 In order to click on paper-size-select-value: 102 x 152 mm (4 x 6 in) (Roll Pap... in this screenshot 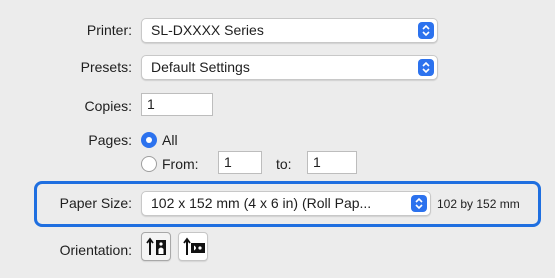, I will do `click(261, 203)`.